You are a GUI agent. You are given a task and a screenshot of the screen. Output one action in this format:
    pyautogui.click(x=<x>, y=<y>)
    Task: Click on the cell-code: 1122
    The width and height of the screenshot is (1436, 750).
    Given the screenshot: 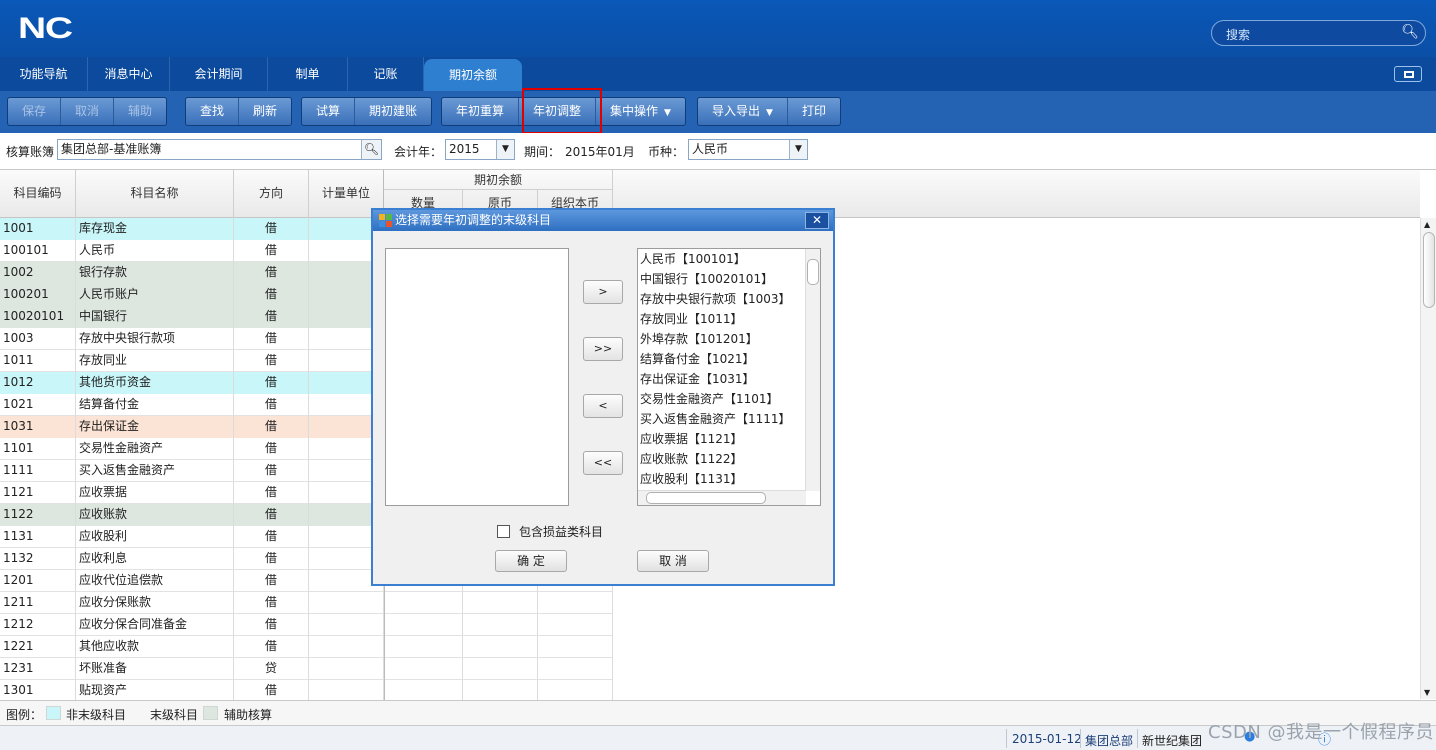 What is the action you would take?
    pyautogui.click(x=38, y=515)
    